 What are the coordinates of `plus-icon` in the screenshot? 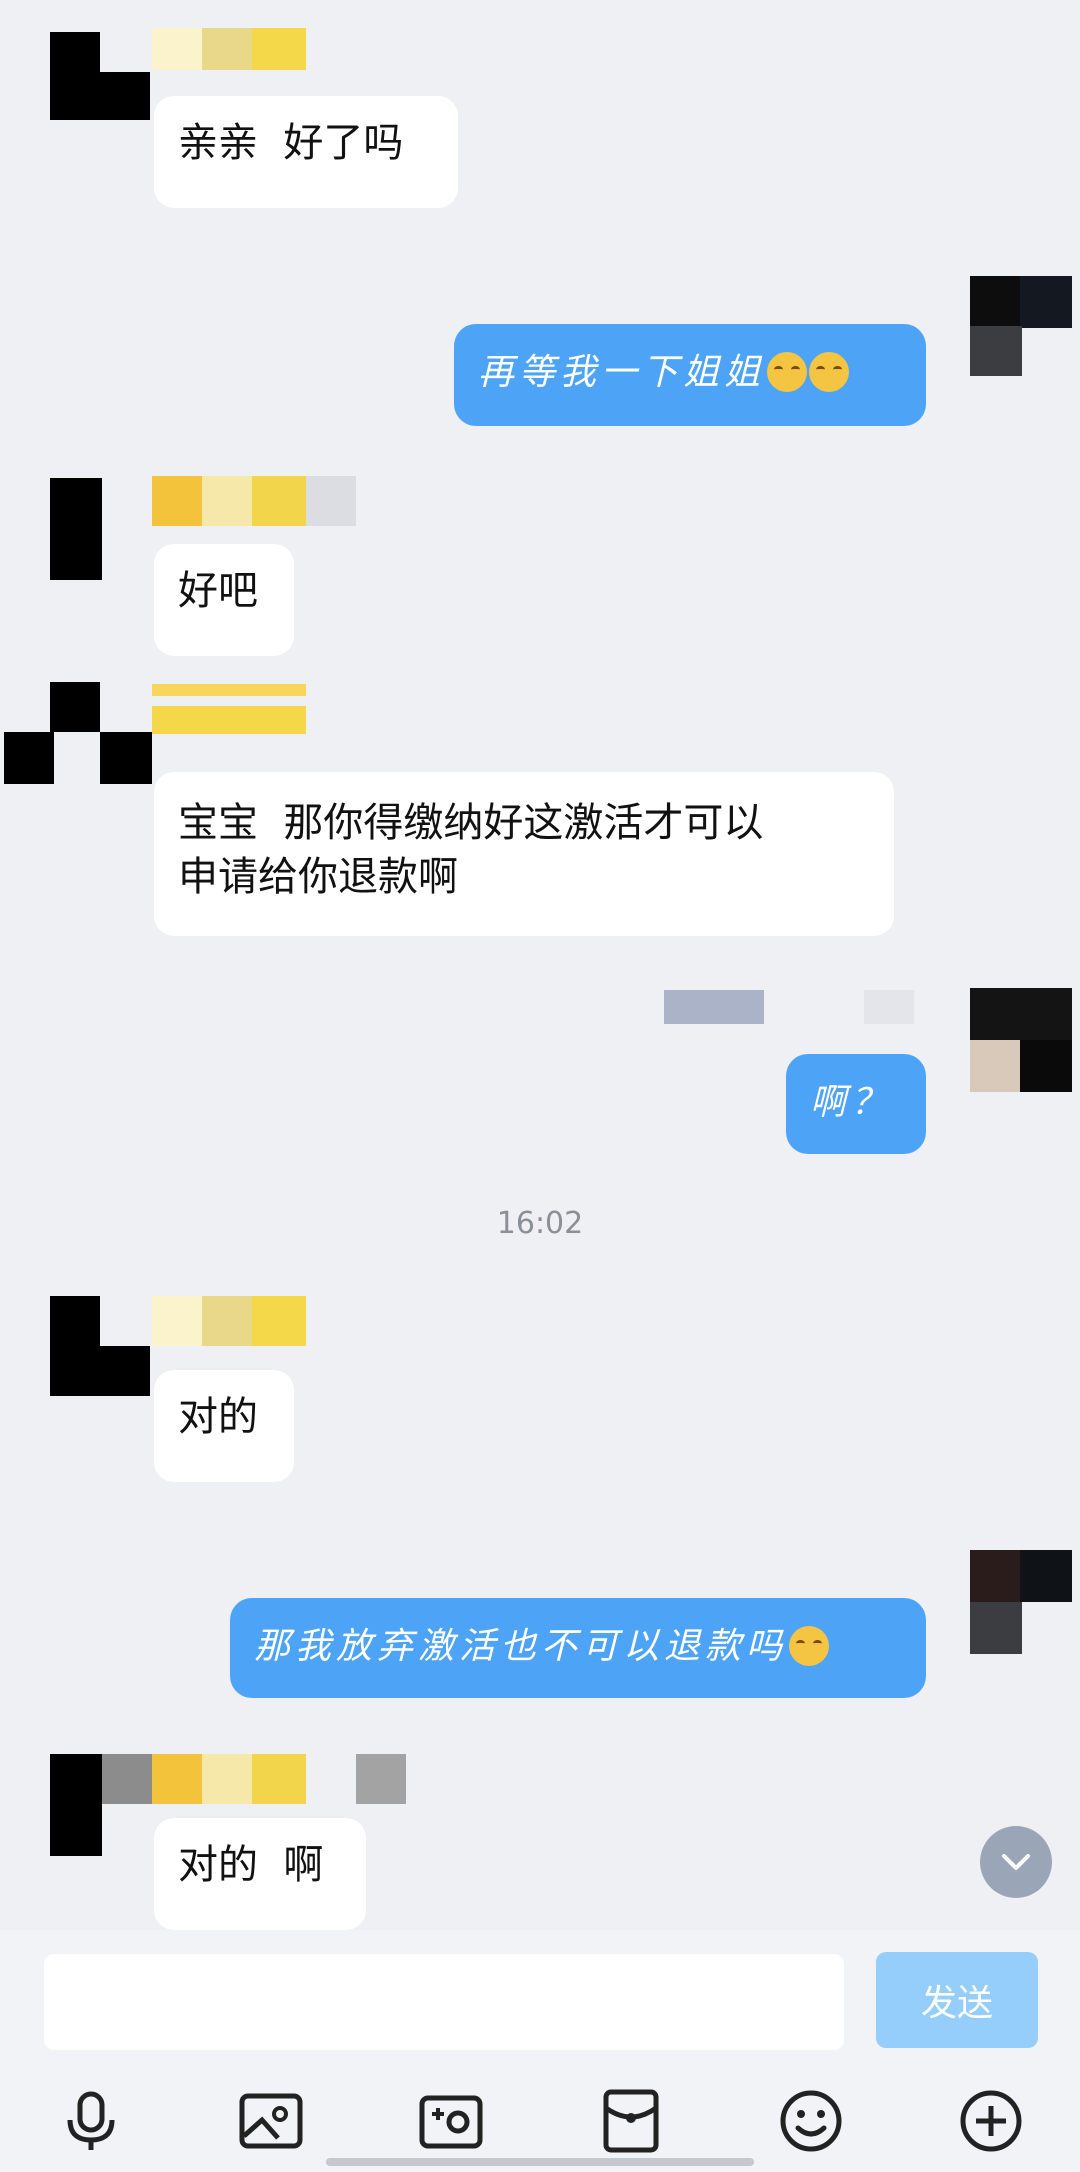 It's located at (991, 2121).